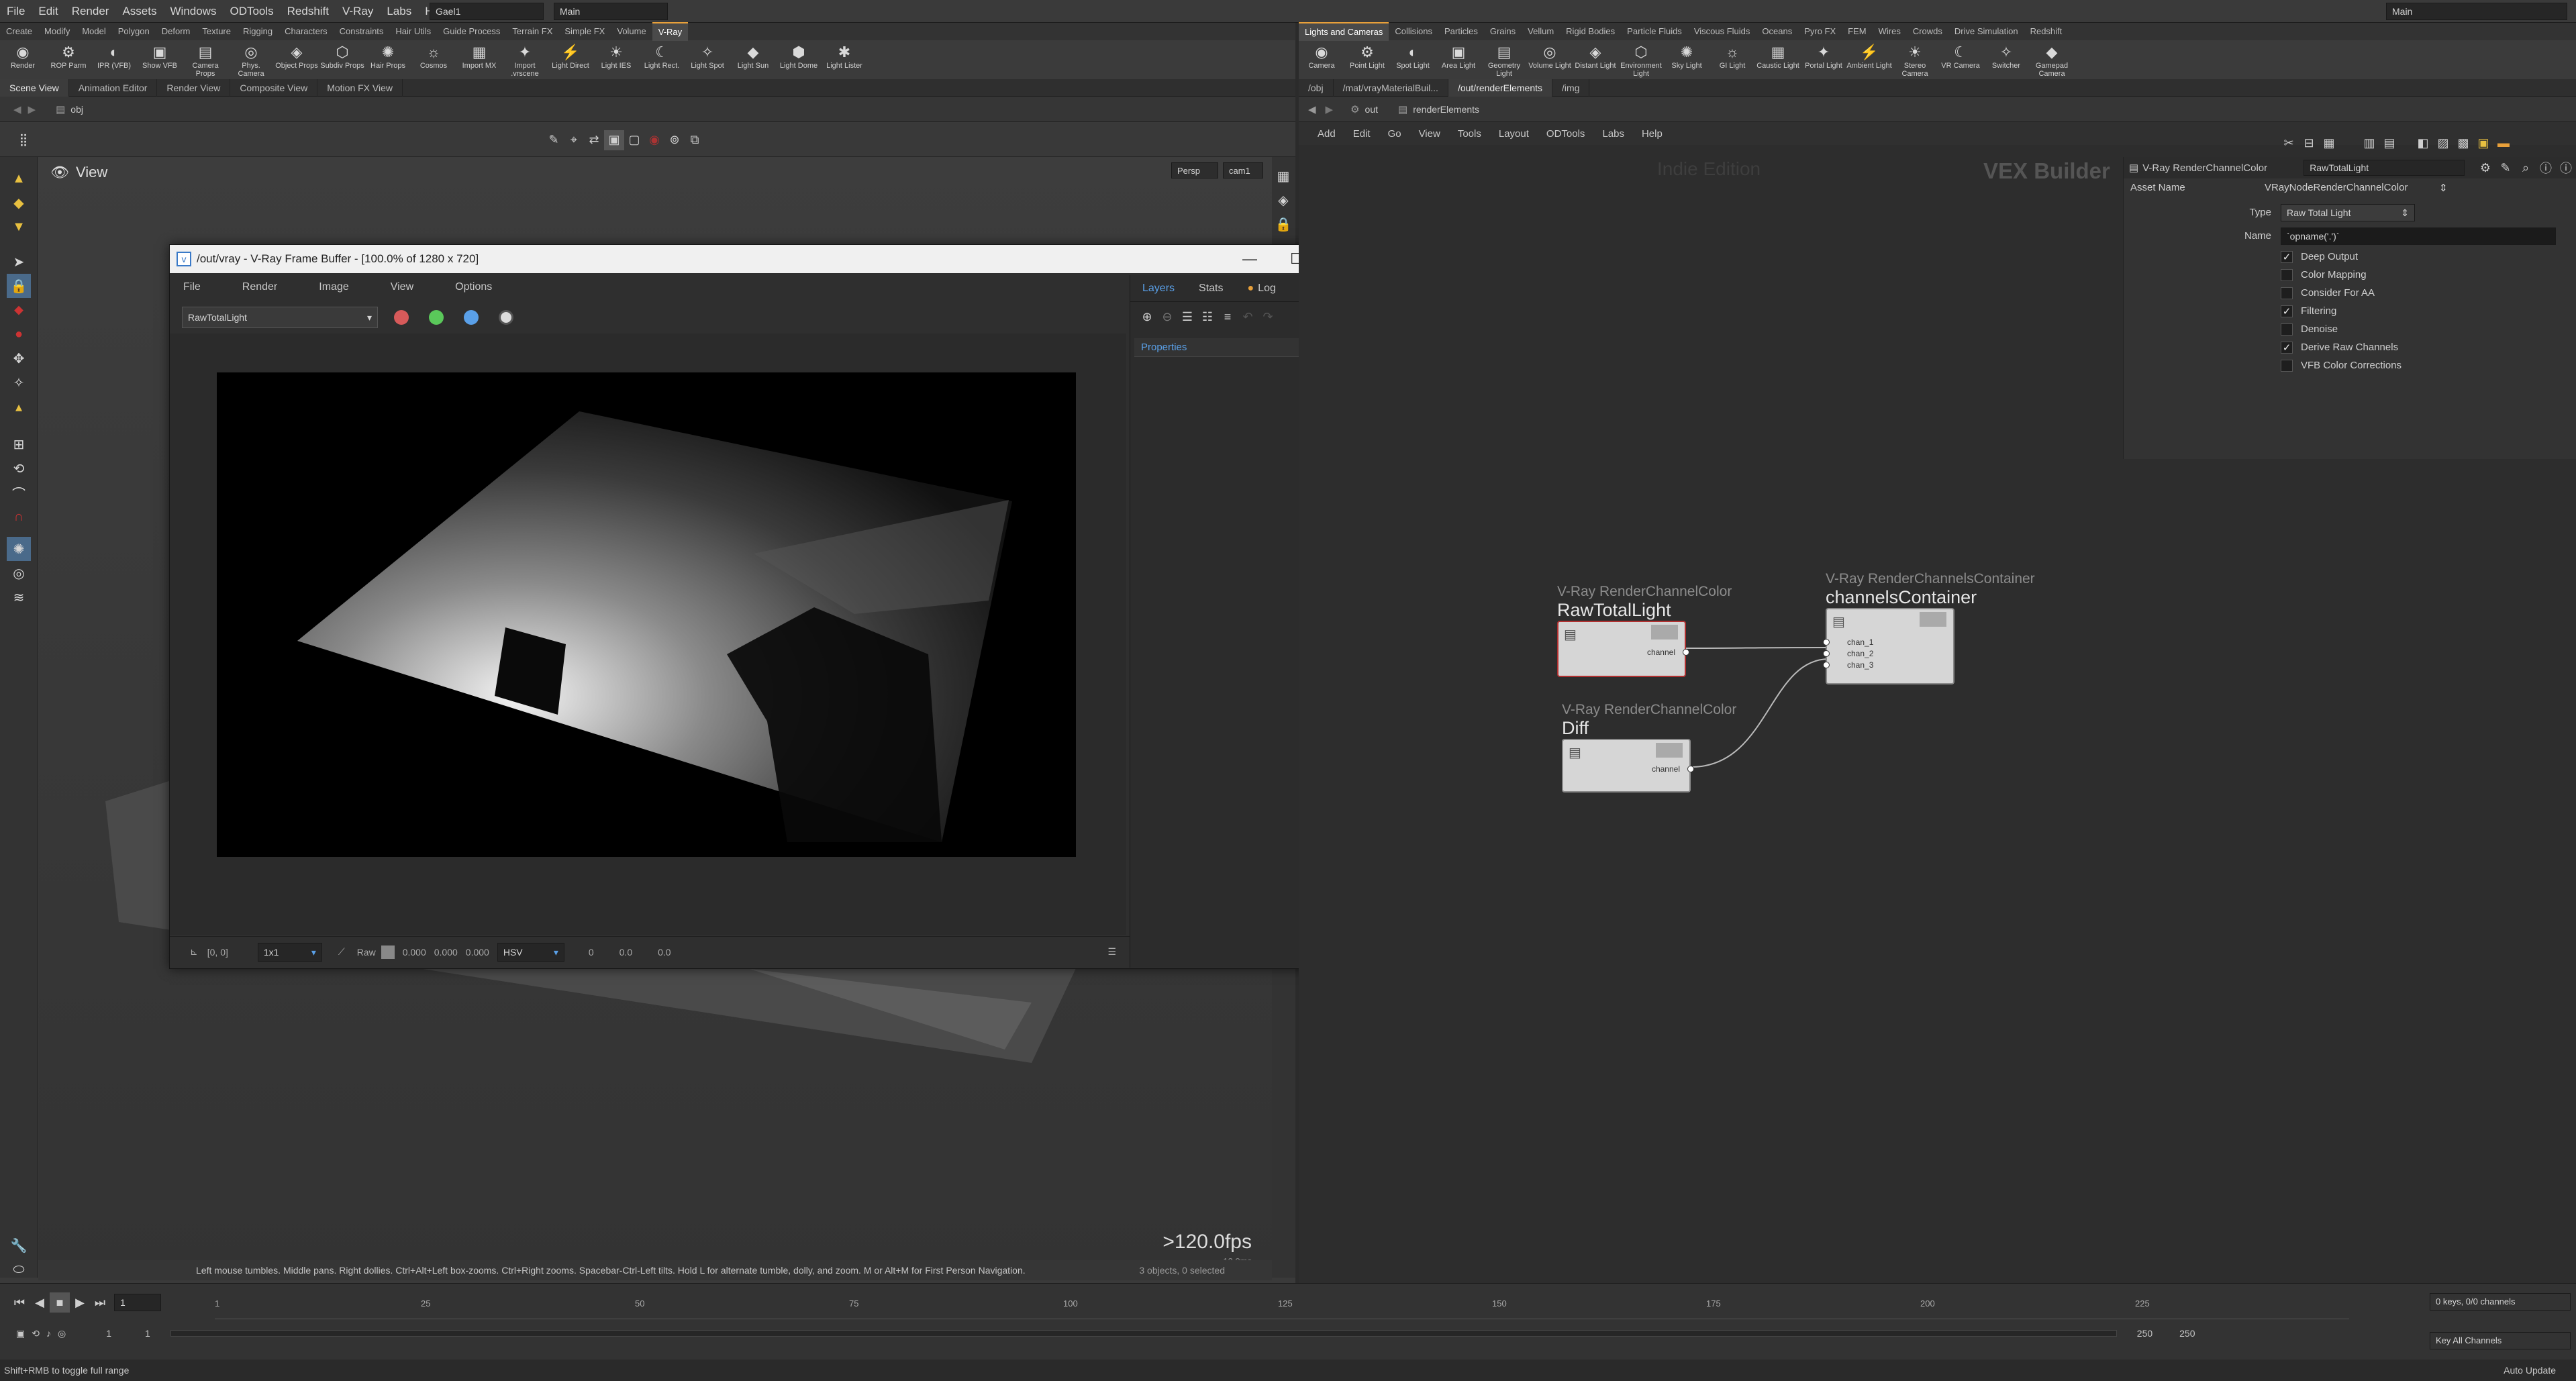 The height and width of the screenshot is (1381, 2576). Describe the element at coordinates (360, 88) in the screenshot. I see `pane-tab: Motion FX View` at that location.